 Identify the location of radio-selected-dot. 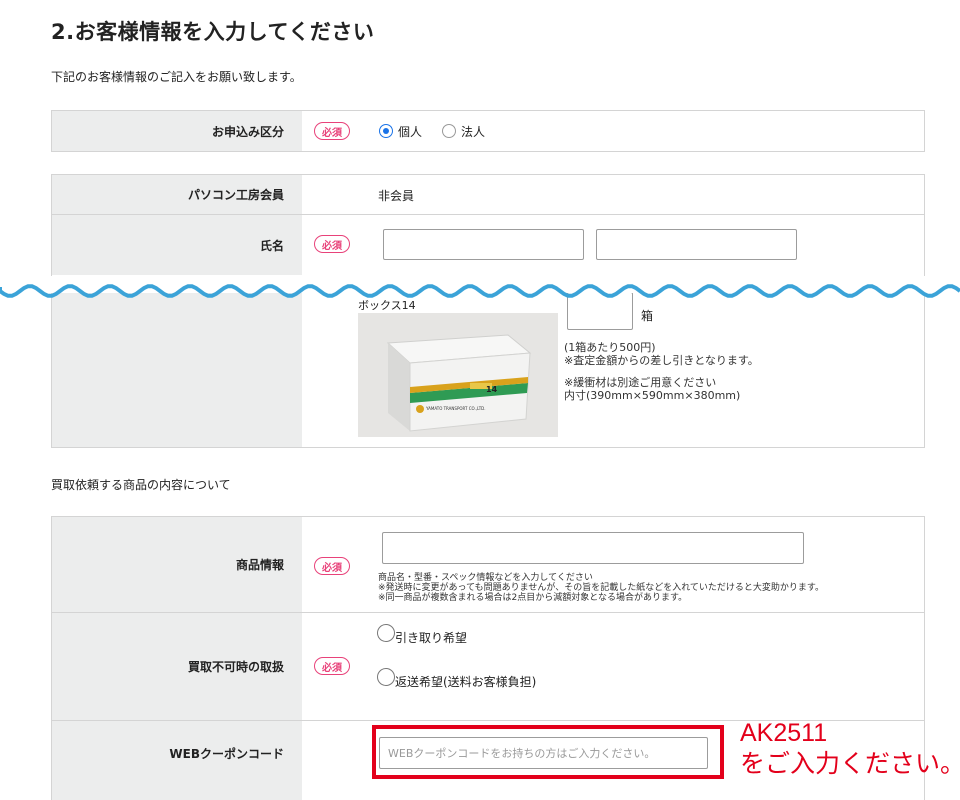
(386, 131).